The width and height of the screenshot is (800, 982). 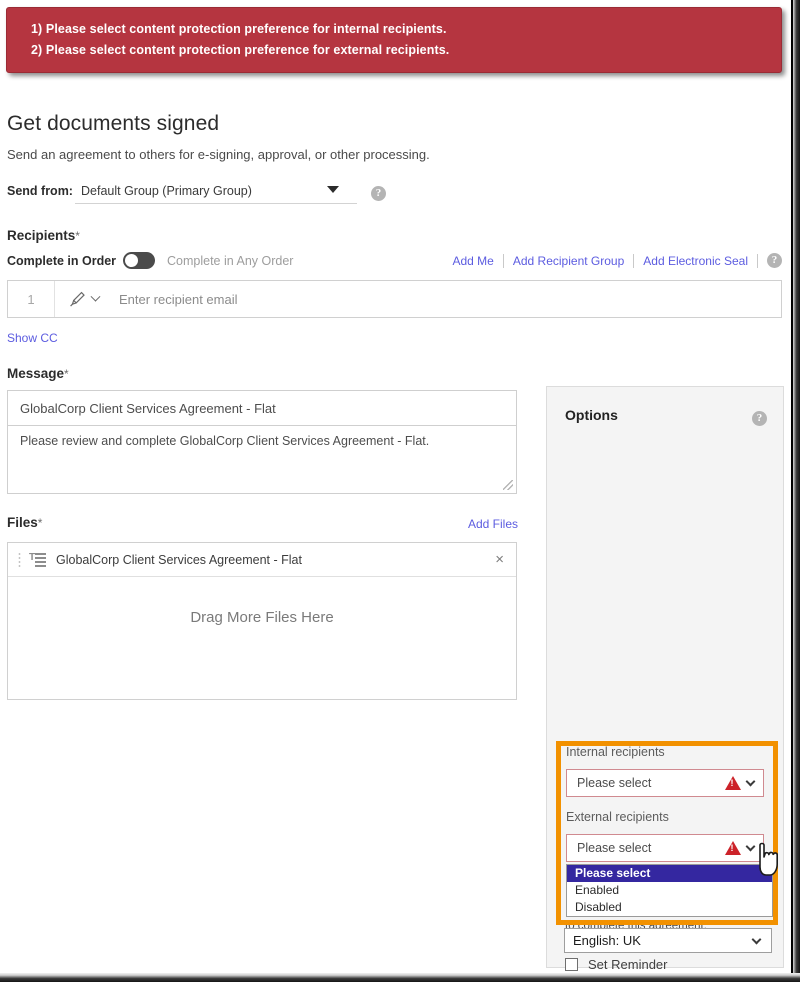 I want to click on options-help-icon: ?, so click(x=759, y=417).